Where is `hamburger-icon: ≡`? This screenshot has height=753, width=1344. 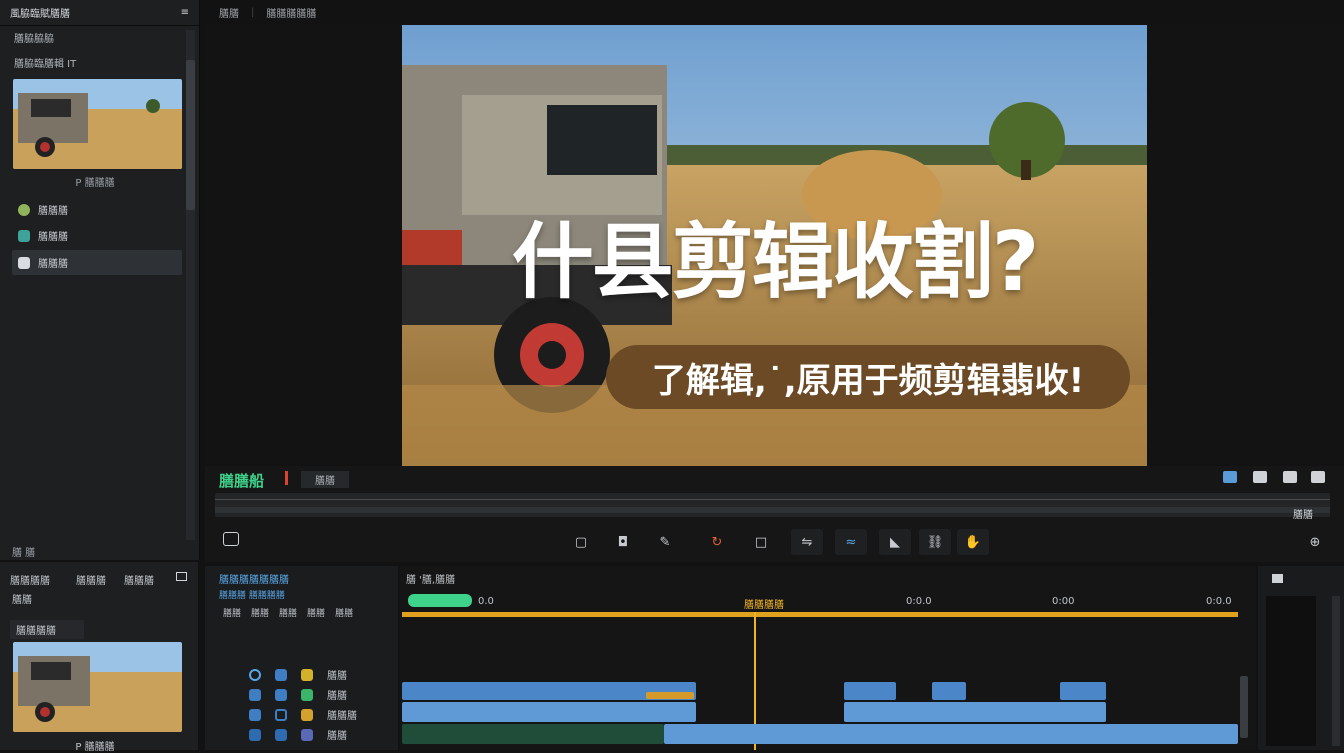
hamburger-icon: ≡ is located at coordinates (185, 12).